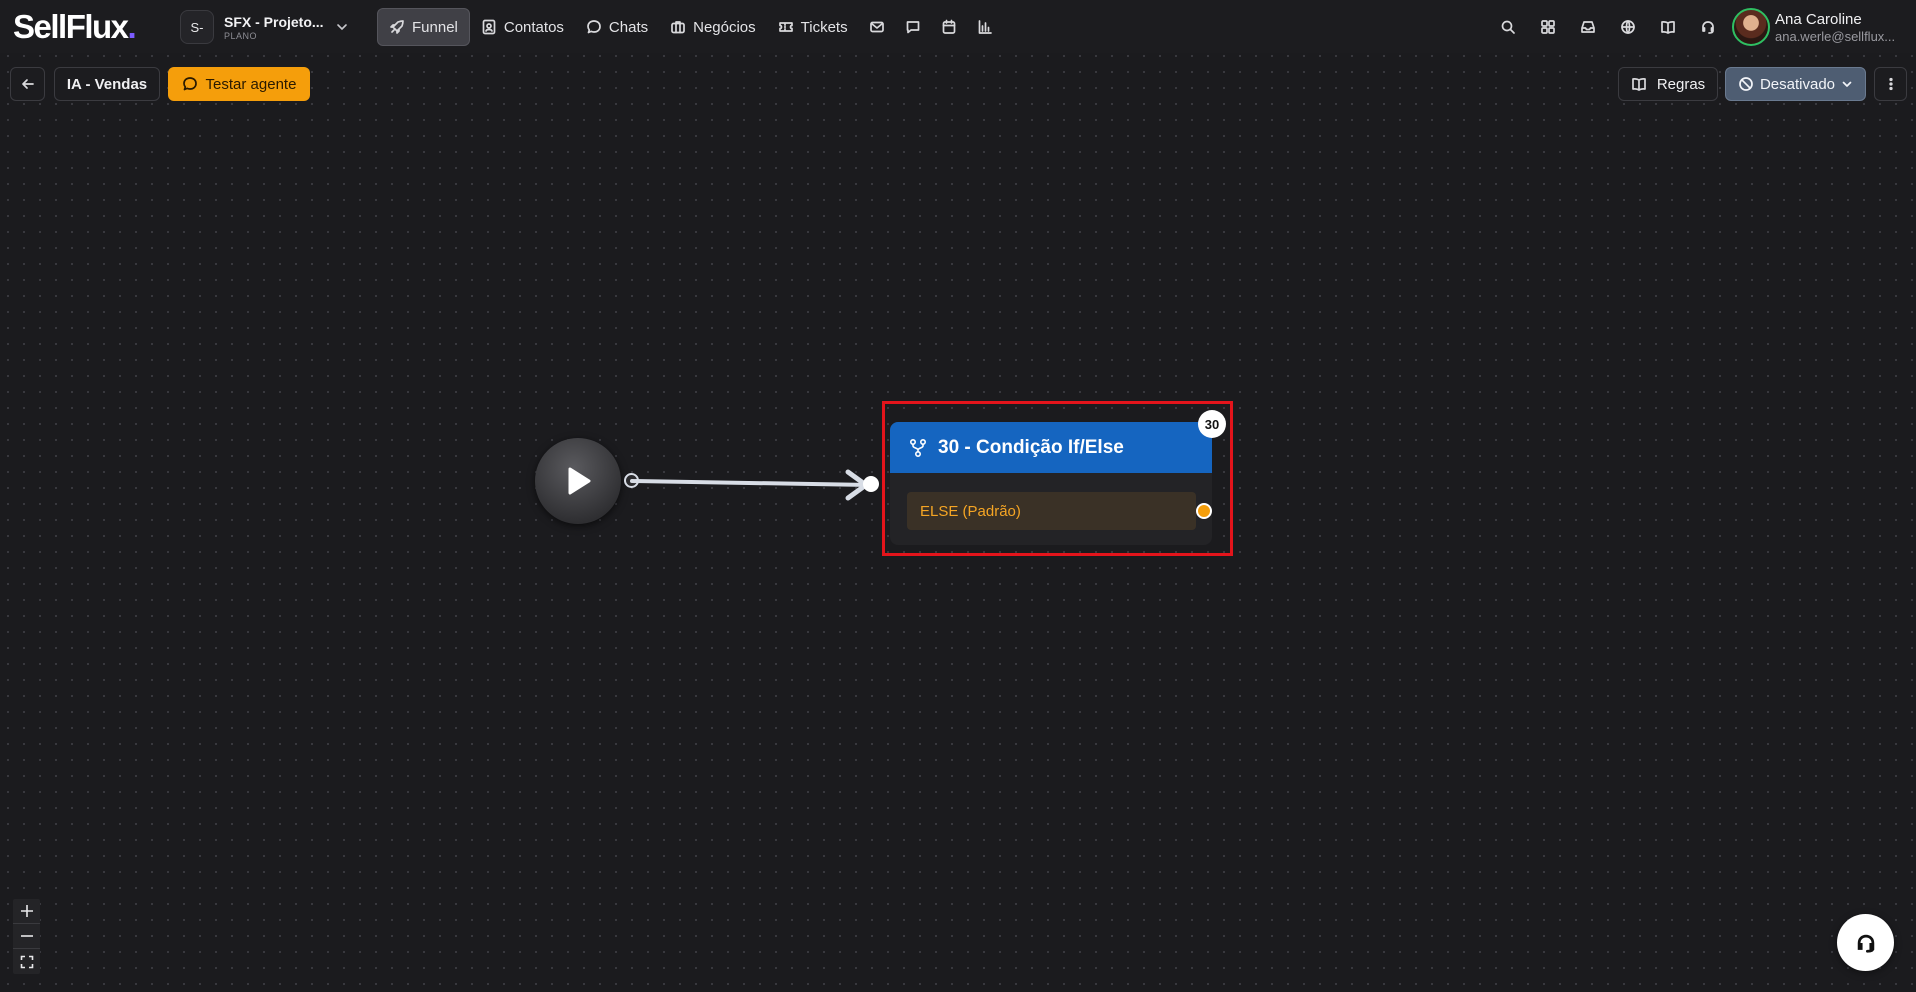 The image size is (1916, 992). Describe the element at coordinates (1051, 483) in the screenshot. I see `condition-node: 30 - Condição If/Else ELSE (Padrão)` at that location.